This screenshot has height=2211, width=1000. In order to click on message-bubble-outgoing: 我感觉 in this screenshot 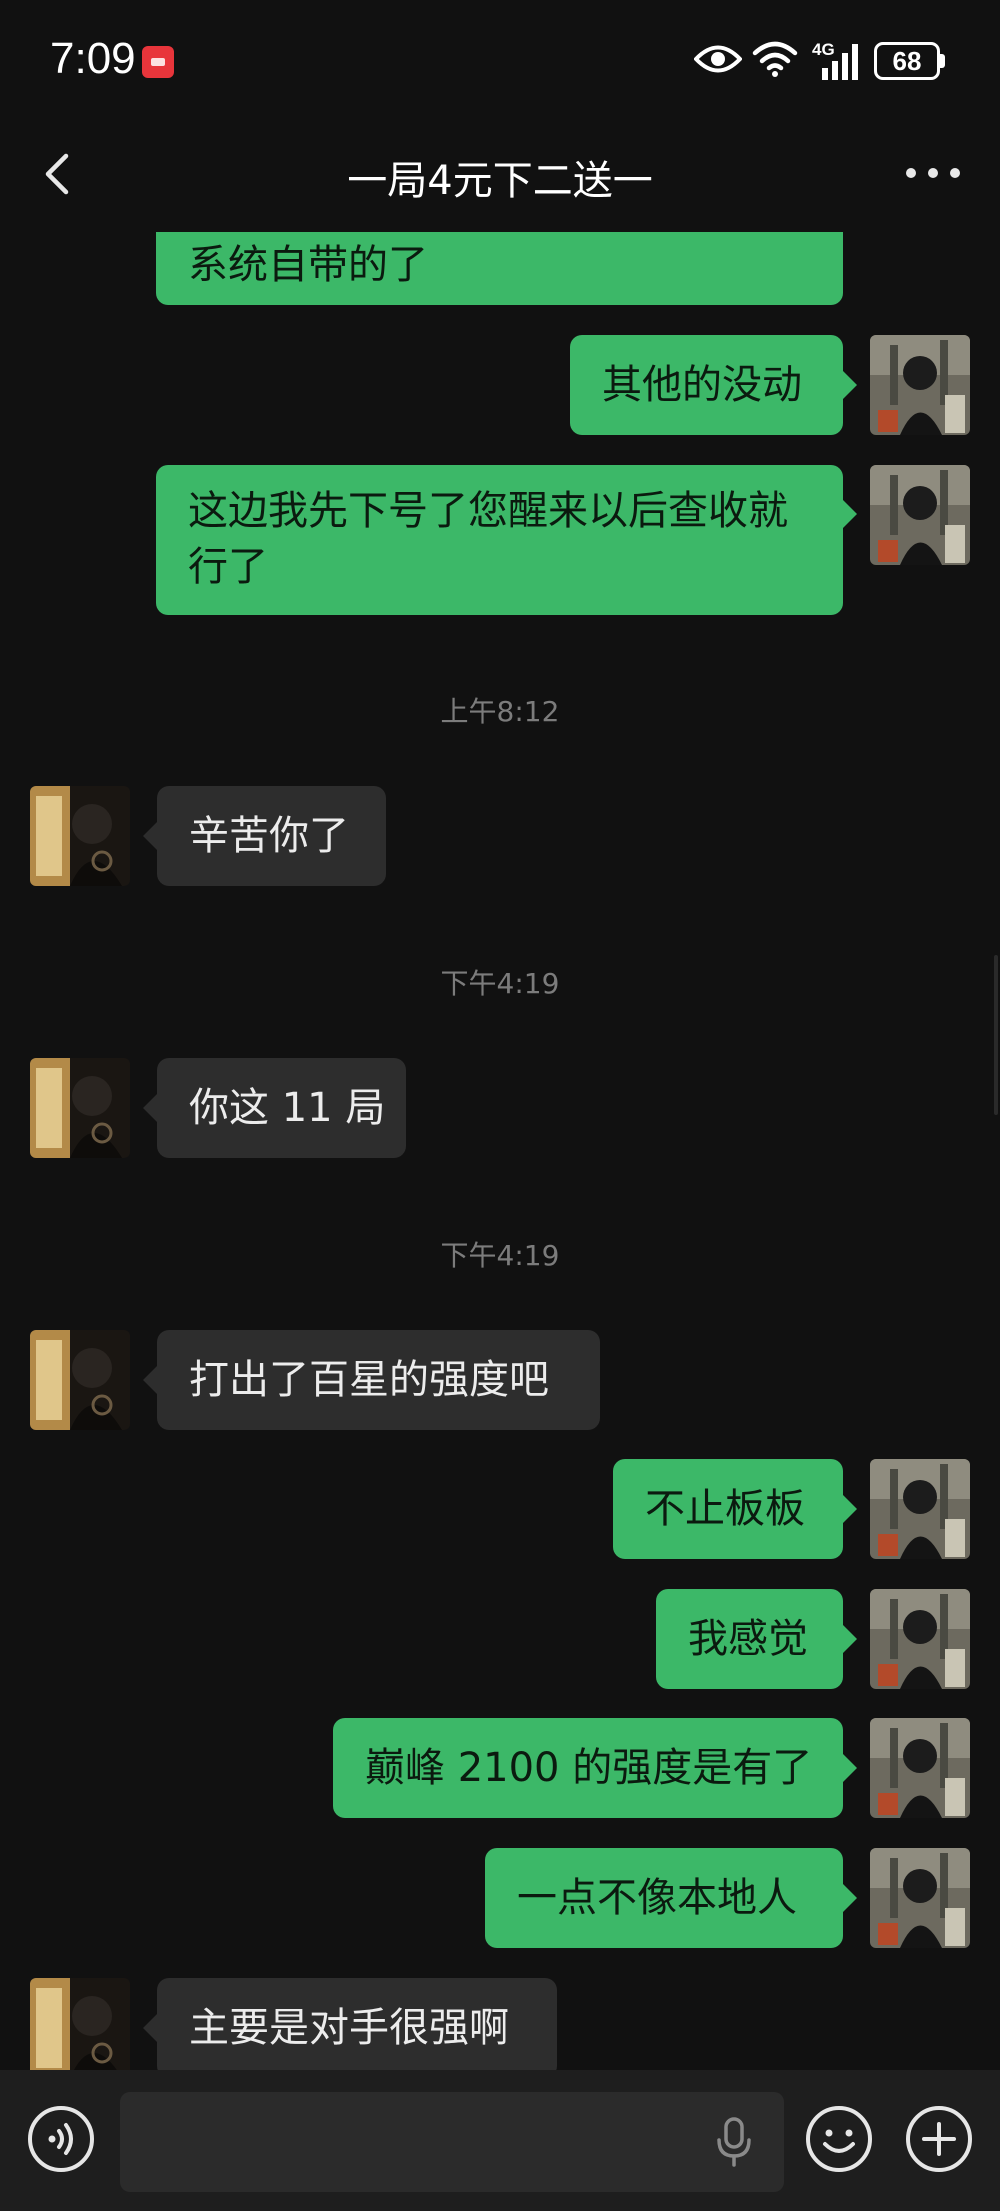, I will do `click(749, 1639)`.